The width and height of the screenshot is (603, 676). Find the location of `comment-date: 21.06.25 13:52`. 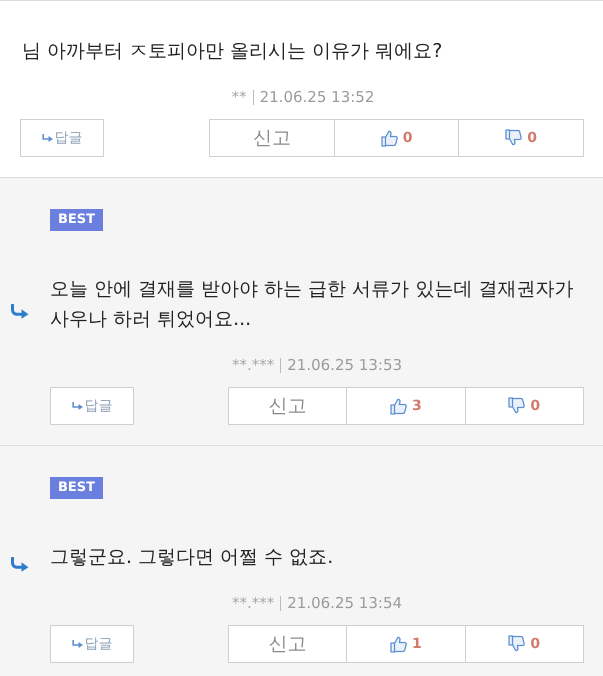

comment-date: 21.06.25 13:52 is located at coordinates (313, 97).